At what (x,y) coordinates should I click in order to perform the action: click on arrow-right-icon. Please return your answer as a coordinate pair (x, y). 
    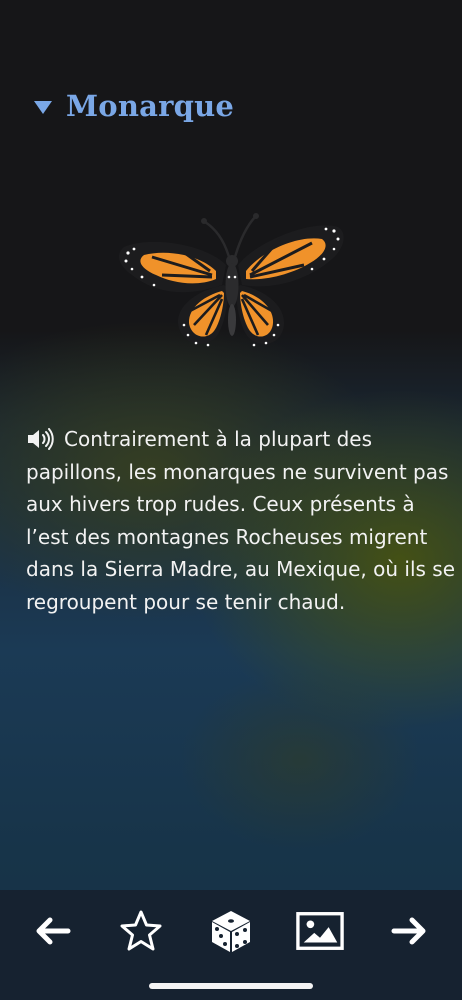
    Looking at the image, I should click on (408, 931).